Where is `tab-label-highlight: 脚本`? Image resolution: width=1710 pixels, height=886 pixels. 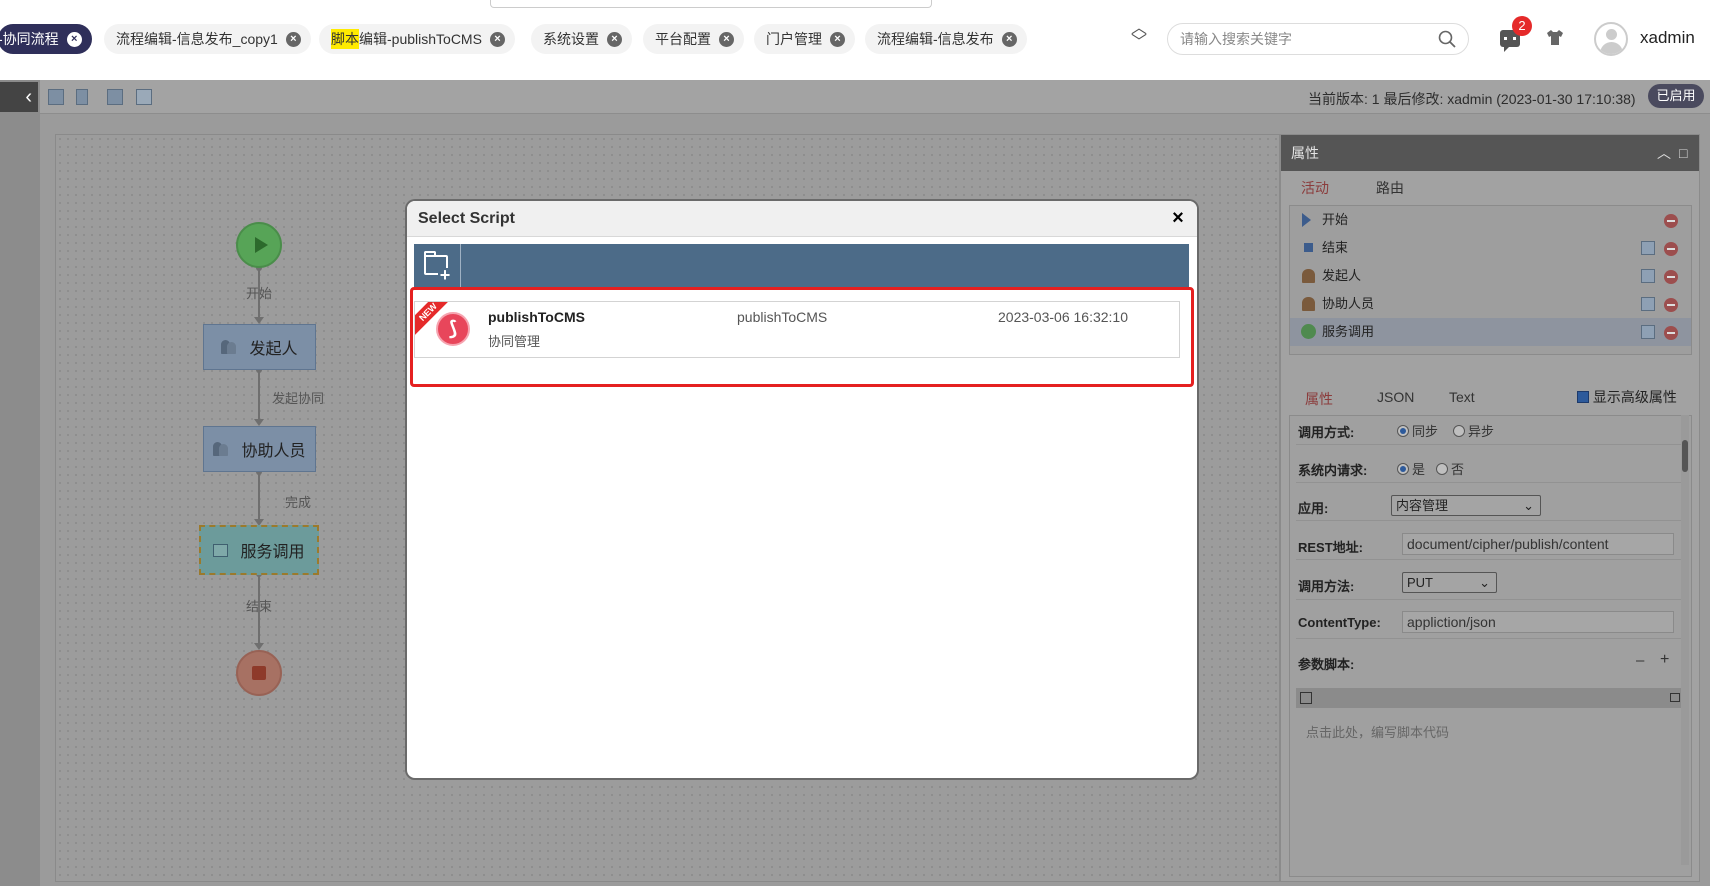
tab-label-highlight: 脚本 is located at coordinates (345, 39).